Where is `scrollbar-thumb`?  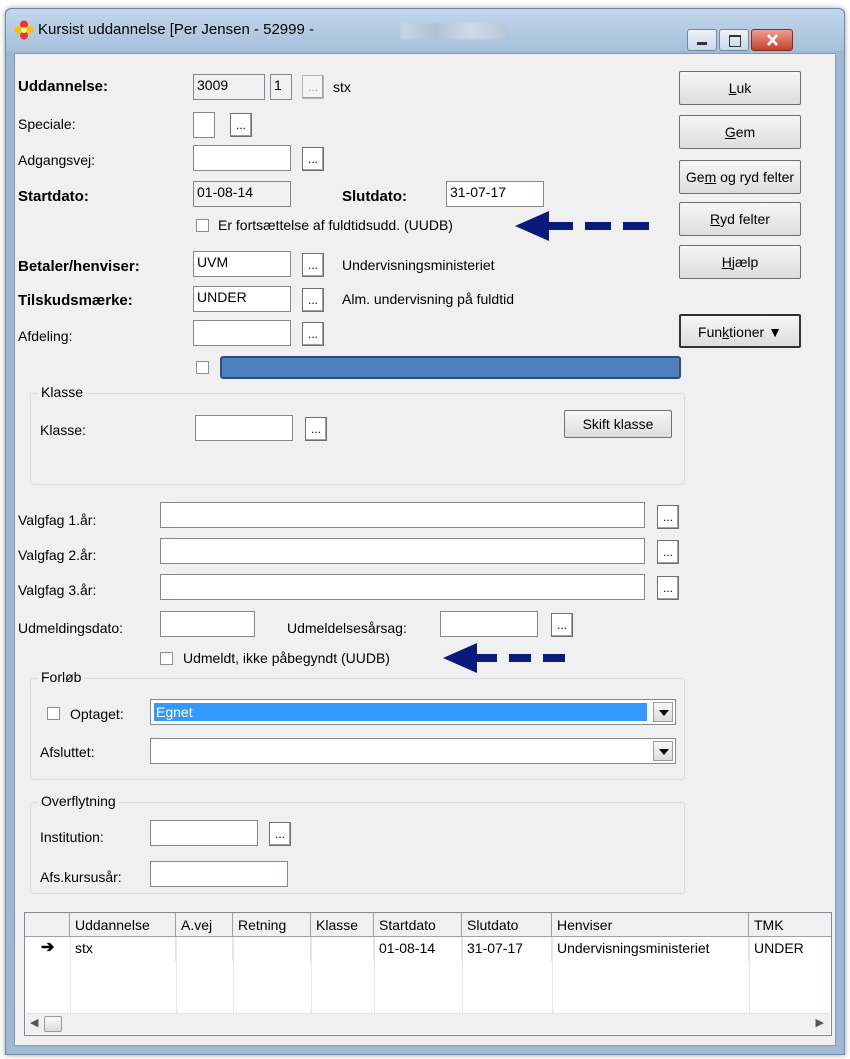 scrollbar-thumb is located at coordinates (53, 1024).